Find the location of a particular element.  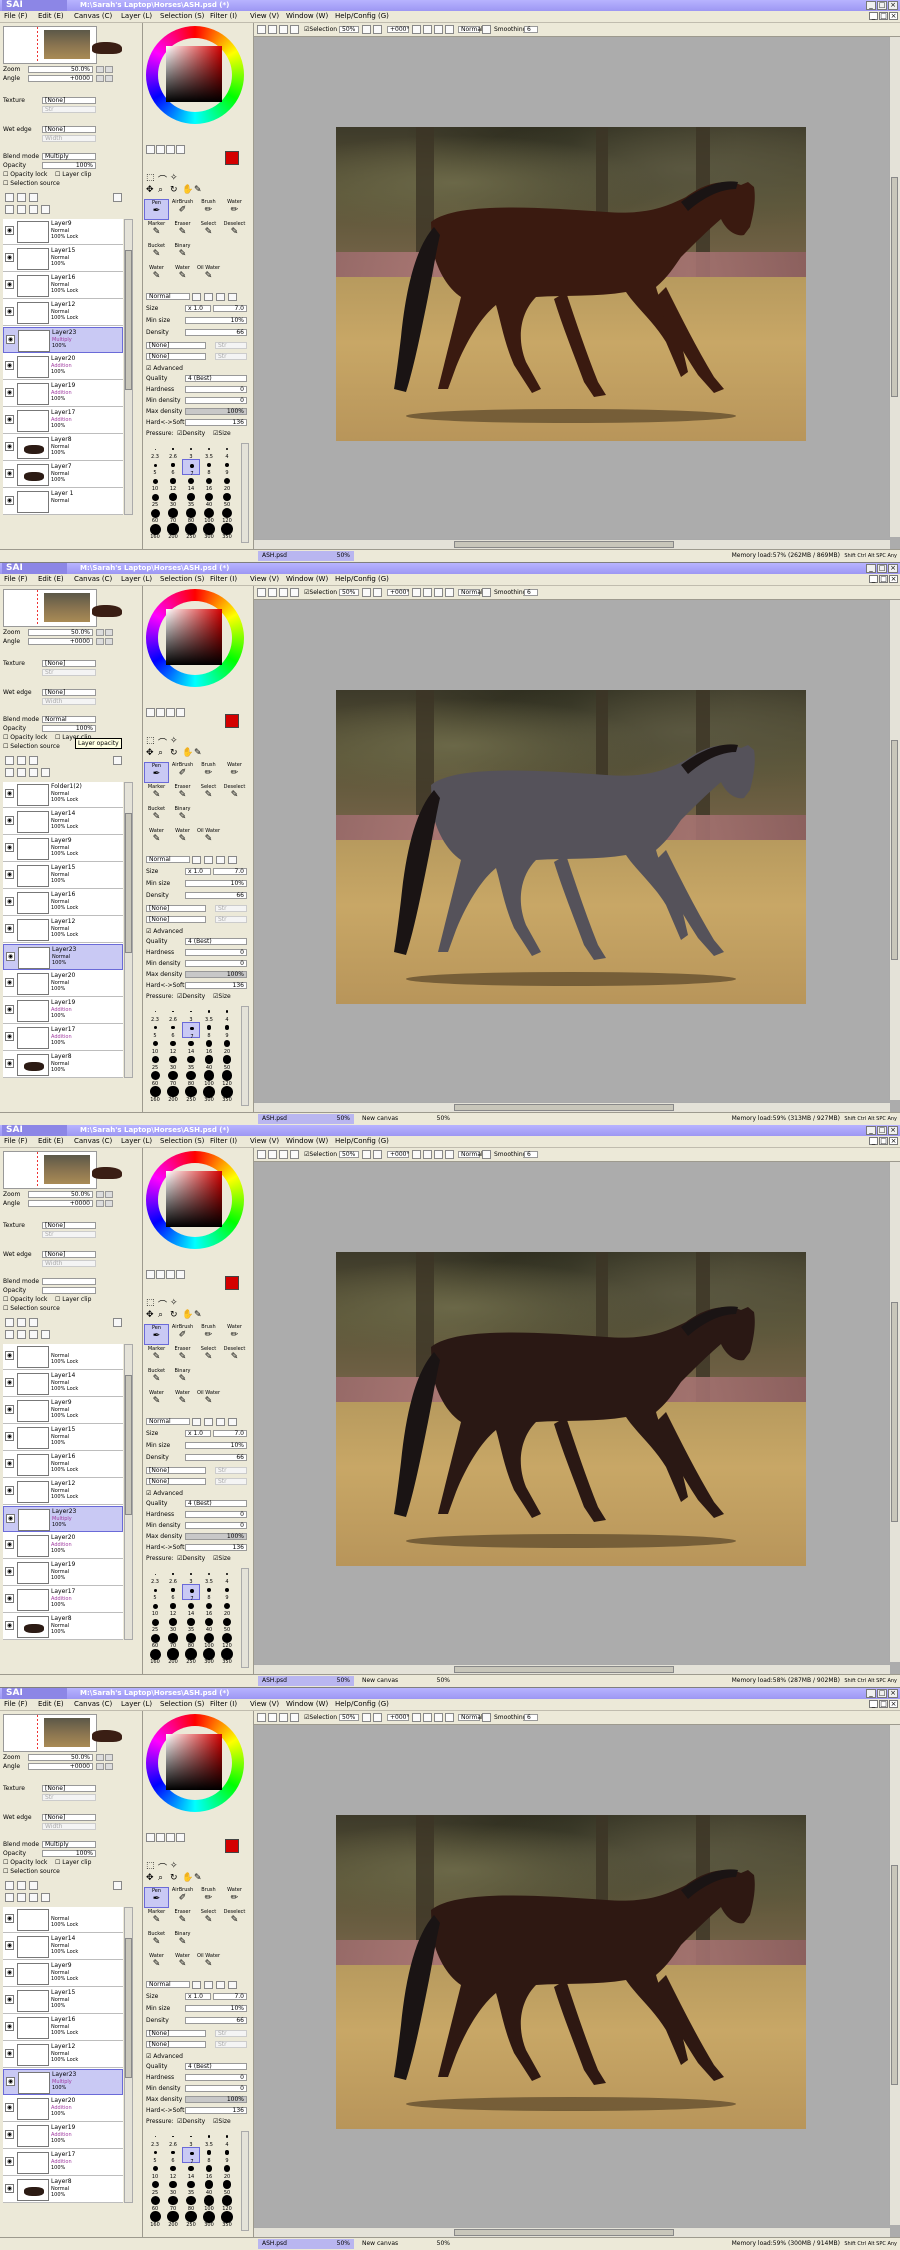

brush-size-preset: 9 is located at coordinates (227, 2155).